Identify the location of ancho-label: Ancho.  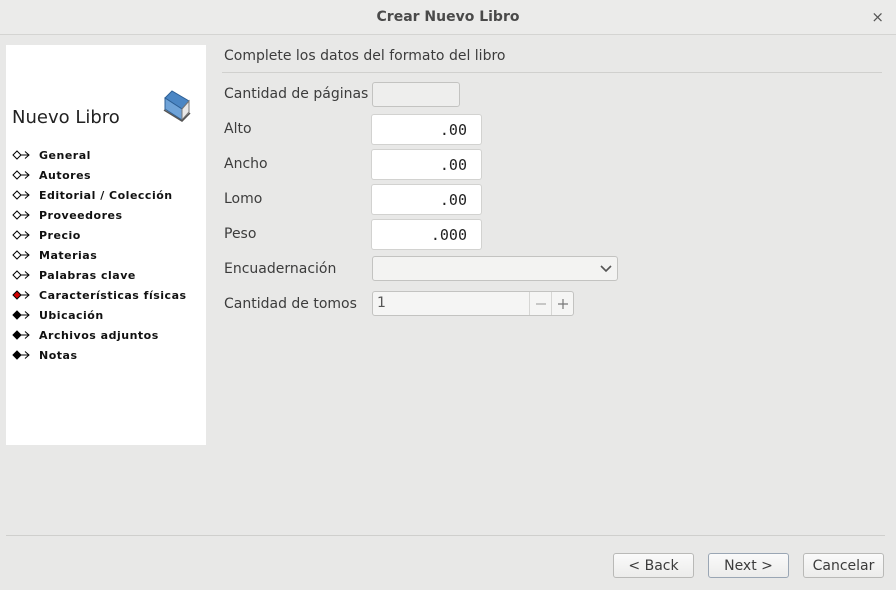
(246, 164).